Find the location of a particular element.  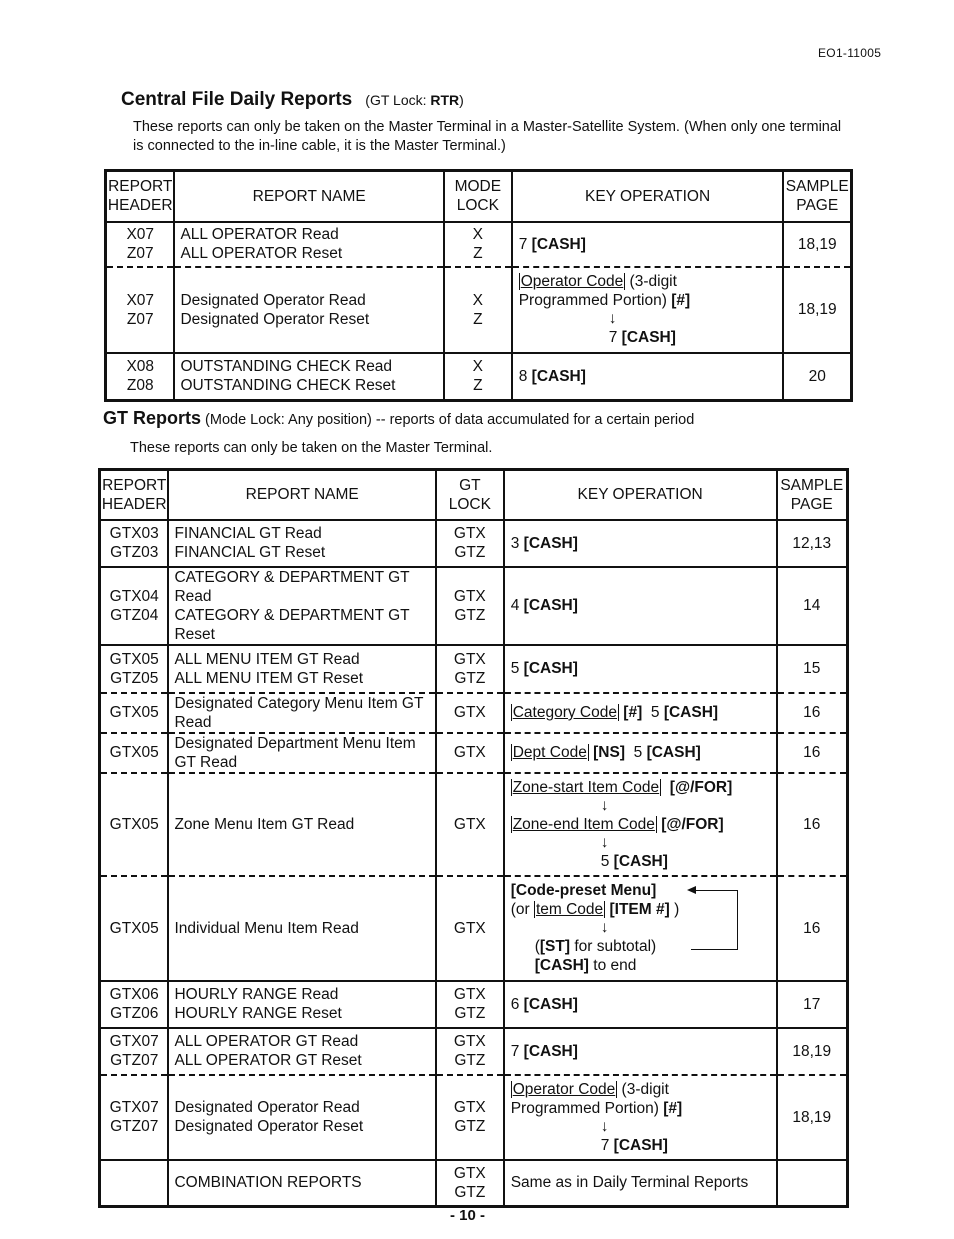

section-subtitle: (GT Lock: RTR) is located at coordinates (414, 100).